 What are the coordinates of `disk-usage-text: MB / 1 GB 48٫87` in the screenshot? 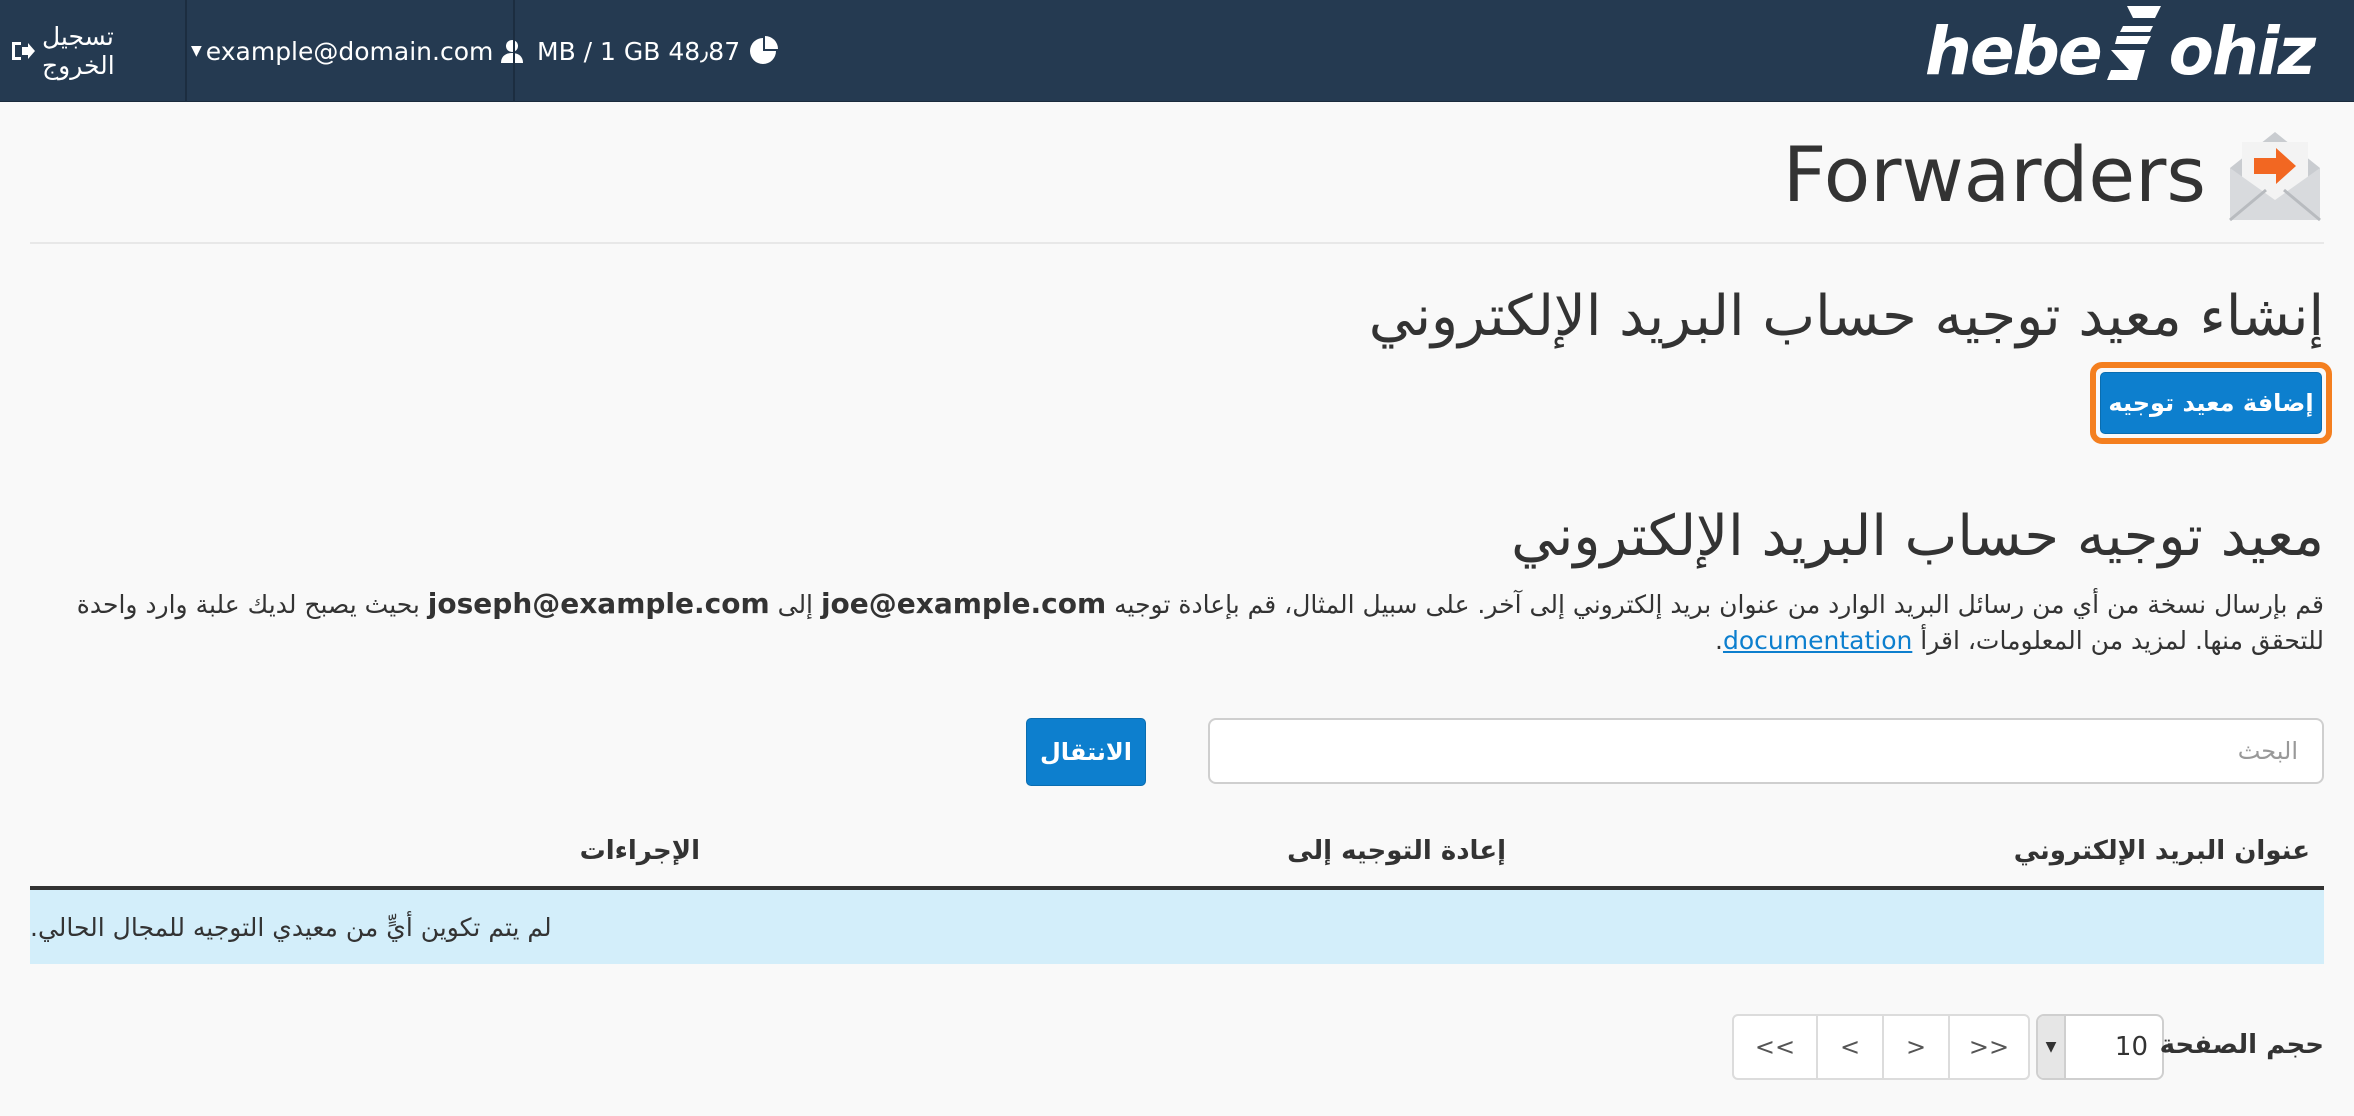 It's located at (639, 51).